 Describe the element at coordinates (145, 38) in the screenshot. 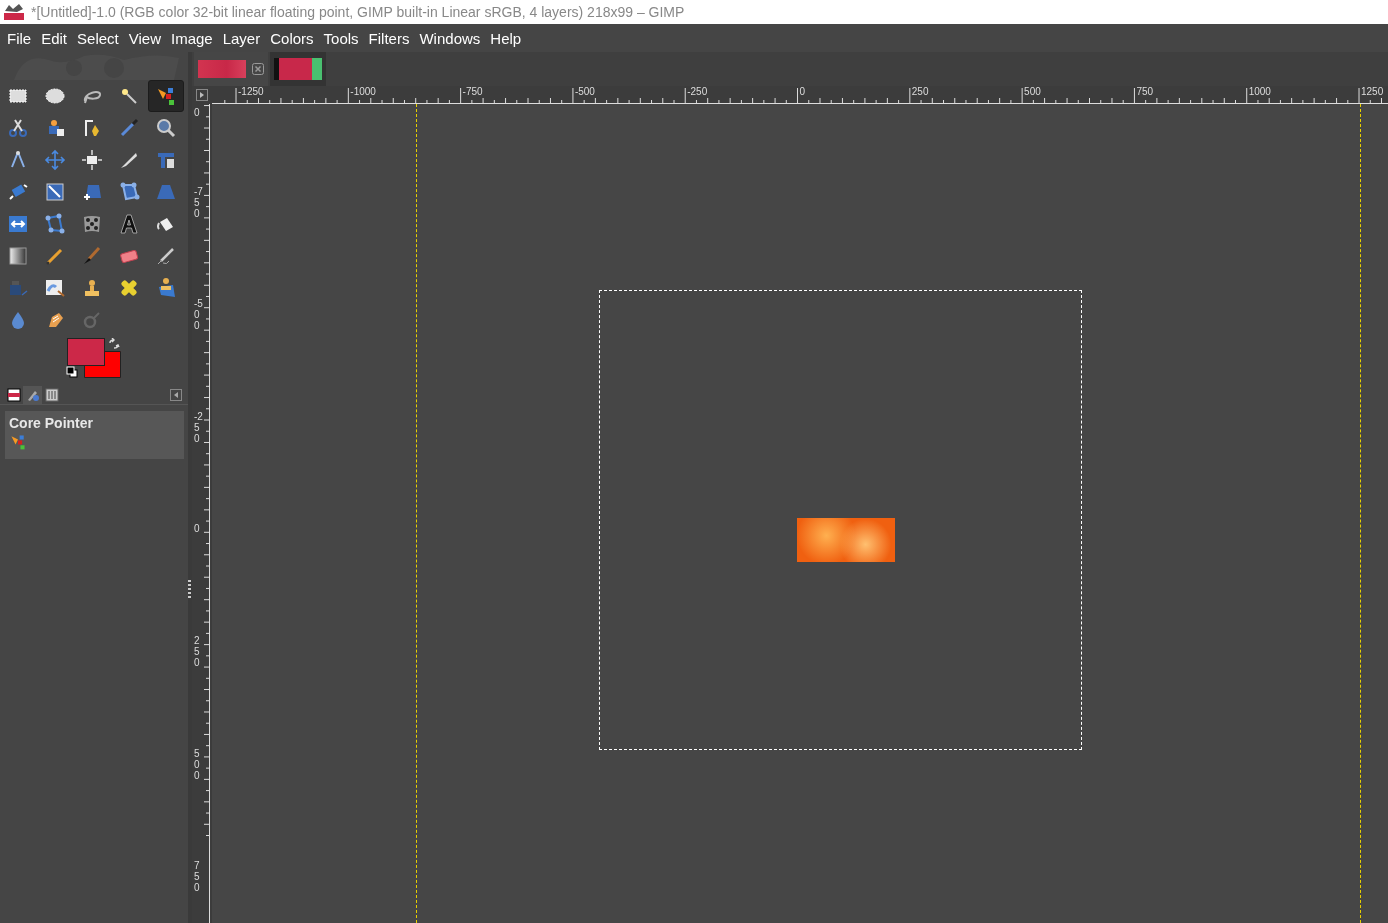

I see `menu-item: View` at that location.